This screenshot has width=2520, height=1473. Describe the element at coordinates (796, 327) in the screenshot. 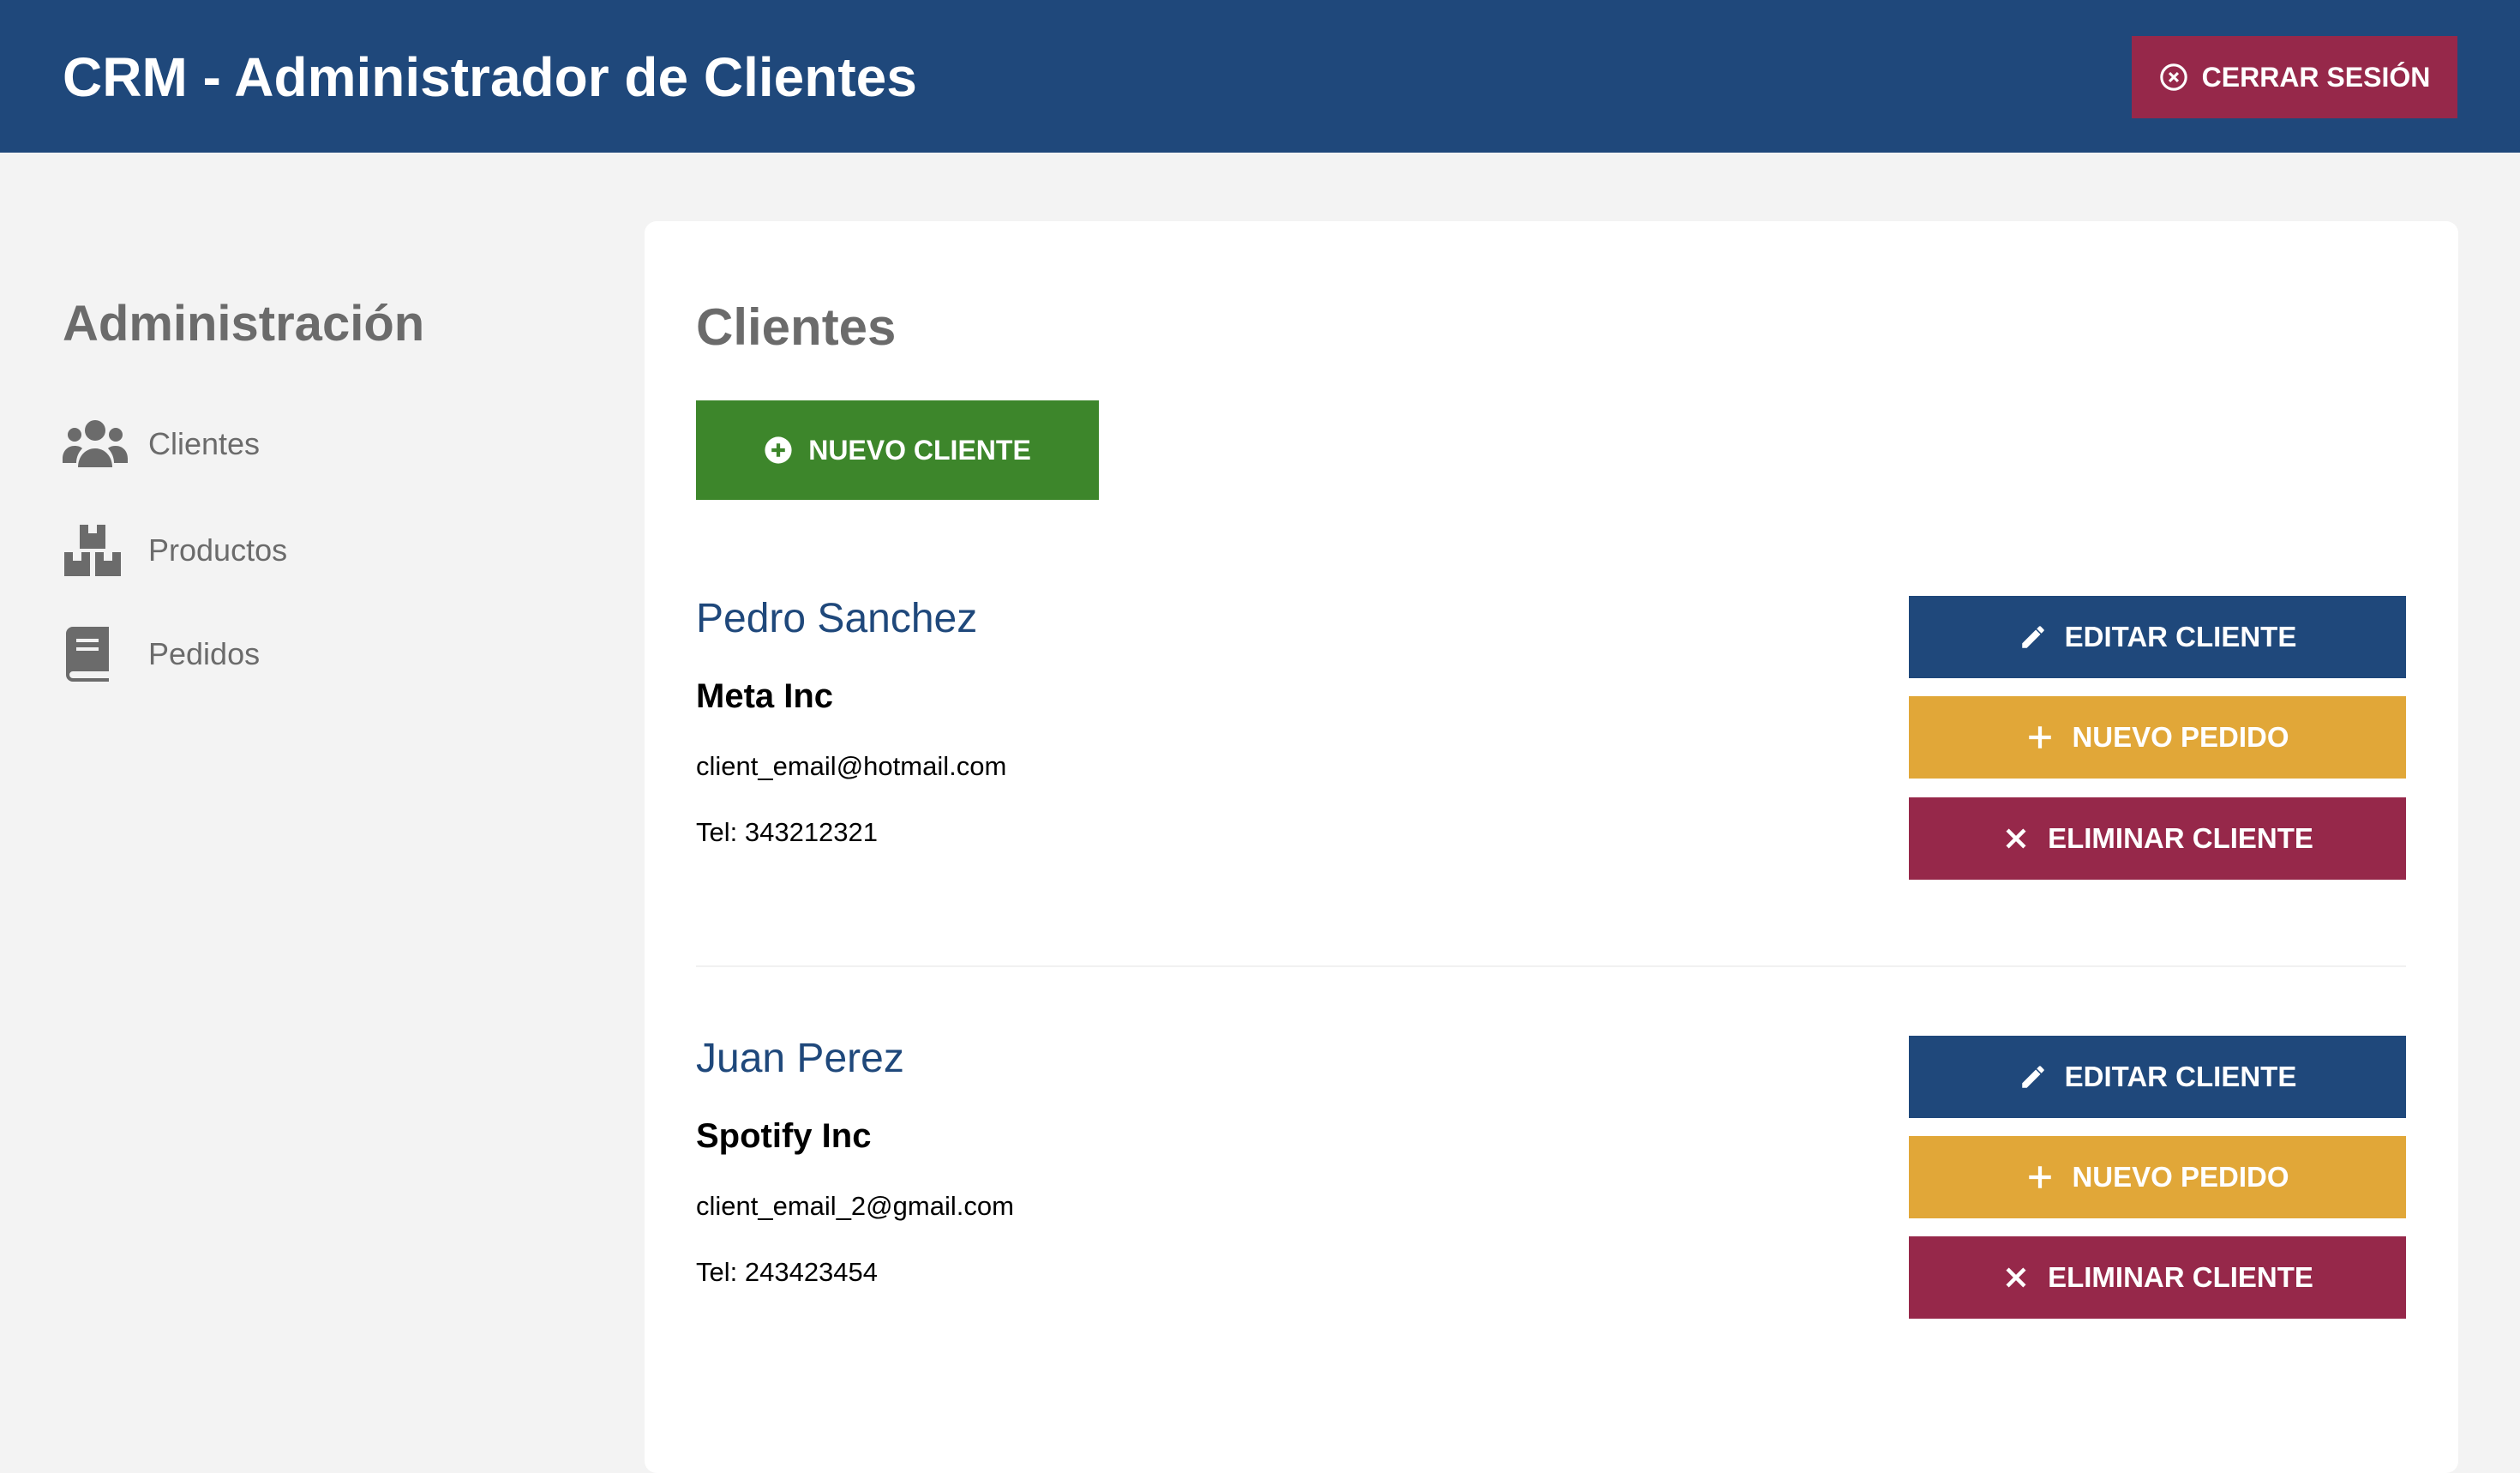

I see `page-title: Clientes` at that location.